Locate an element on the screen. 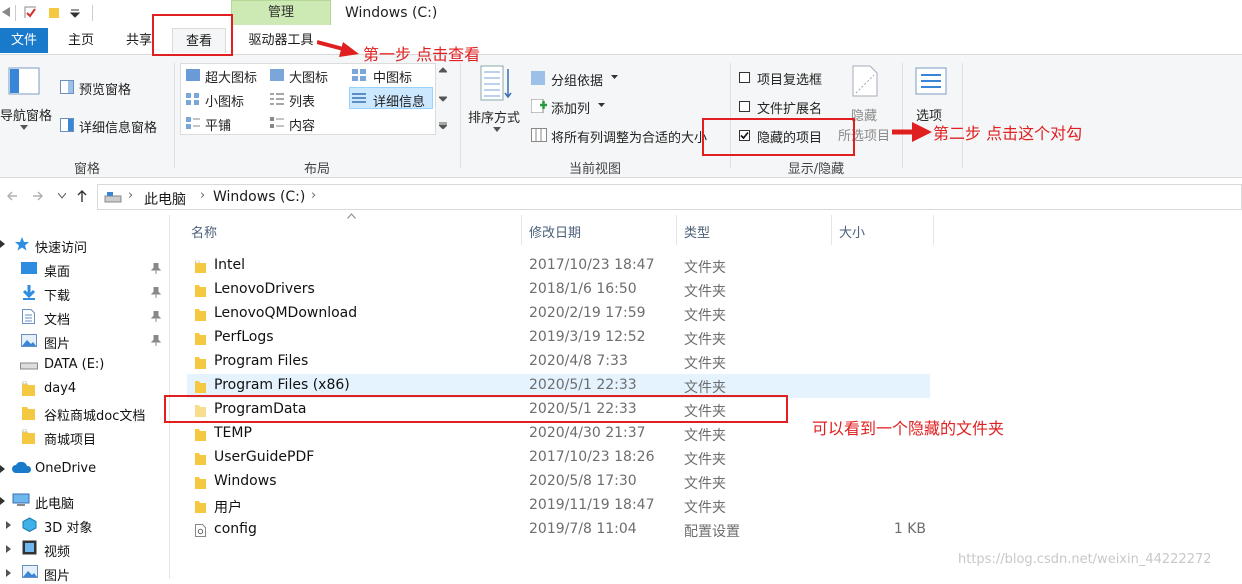 Image resolution: width=1242 pixels, height=584 pixels. table-row: UserGuidePDF 2017/10/23 18:26 文件夹 is located at coordinates (558, 458).